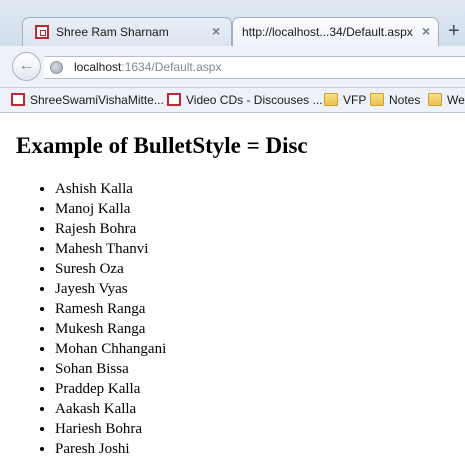  Describe the element at coordinates (110, 349) in the screenshot. I see `list-item: Mohan Chhangani` at that location.